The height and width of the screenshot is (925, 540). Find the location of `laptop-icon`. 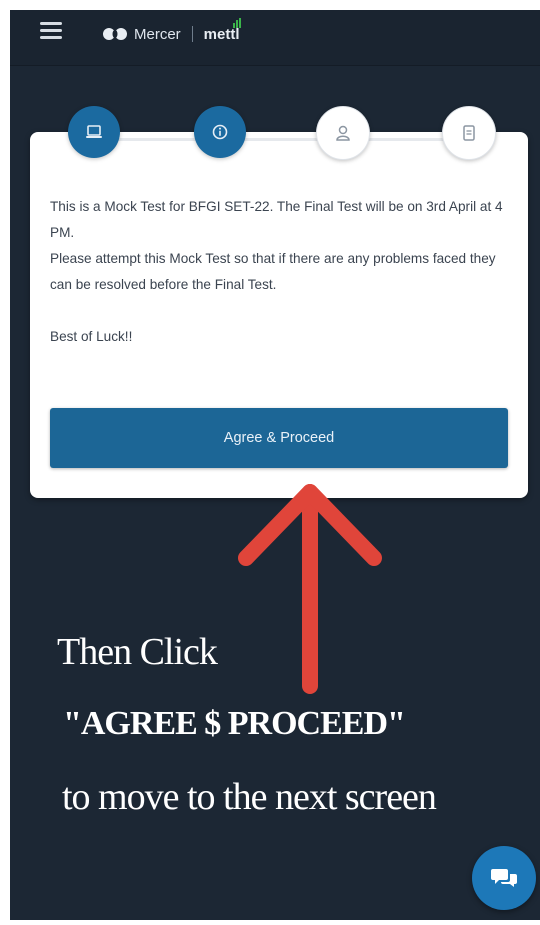

laptop-icon is located at coordinates (94, 131).